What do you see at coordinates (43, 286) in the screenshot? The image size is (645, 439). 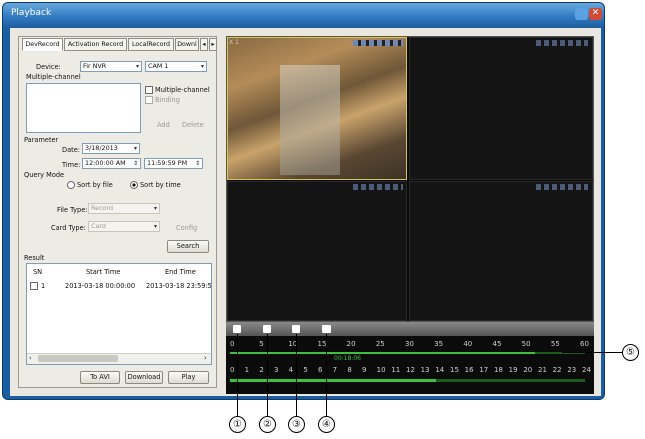 I see `row-sn: 1` at bounding box center [43, 286].